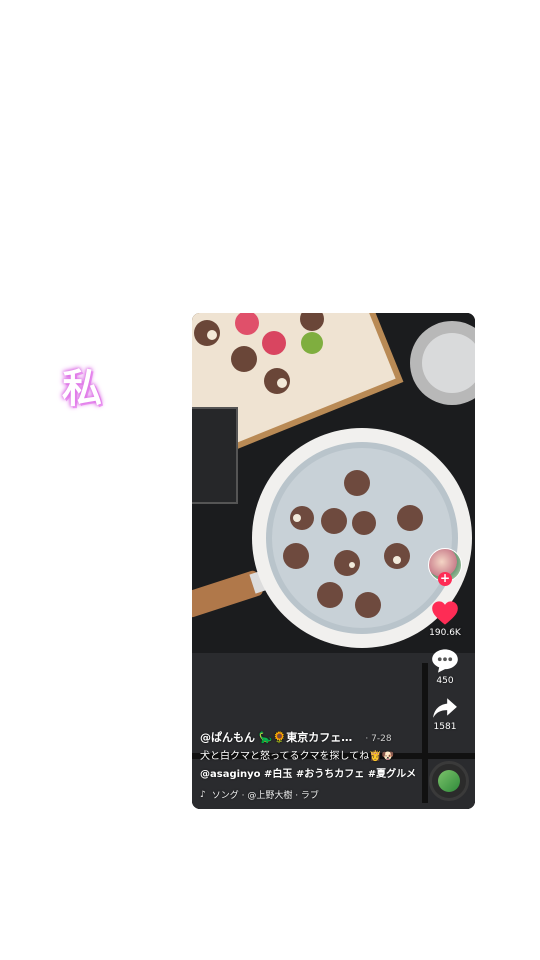  I want to click on plus-icon: +, so click(445, 579).